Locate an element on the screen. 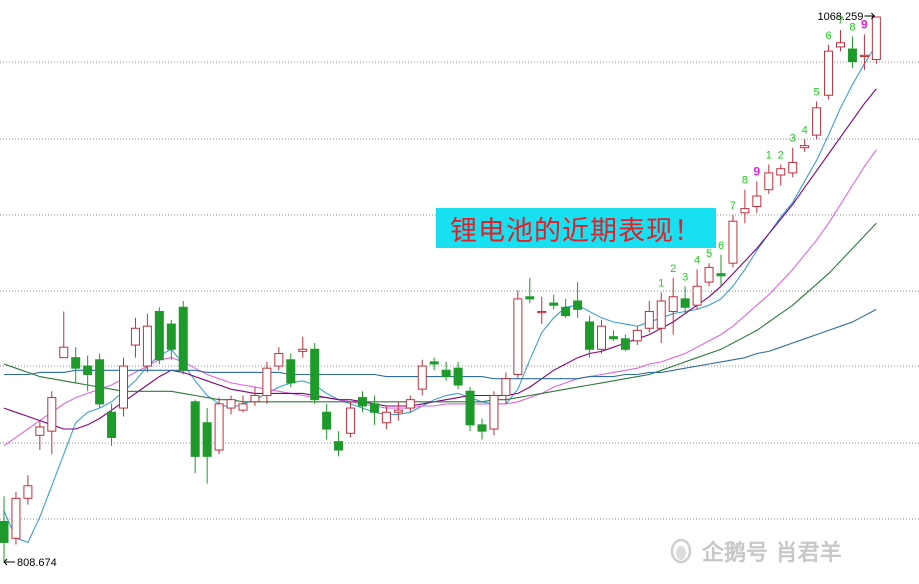 The image size is (919, 584). min-price-label: 808.674 is located at coordinates (37, 563).